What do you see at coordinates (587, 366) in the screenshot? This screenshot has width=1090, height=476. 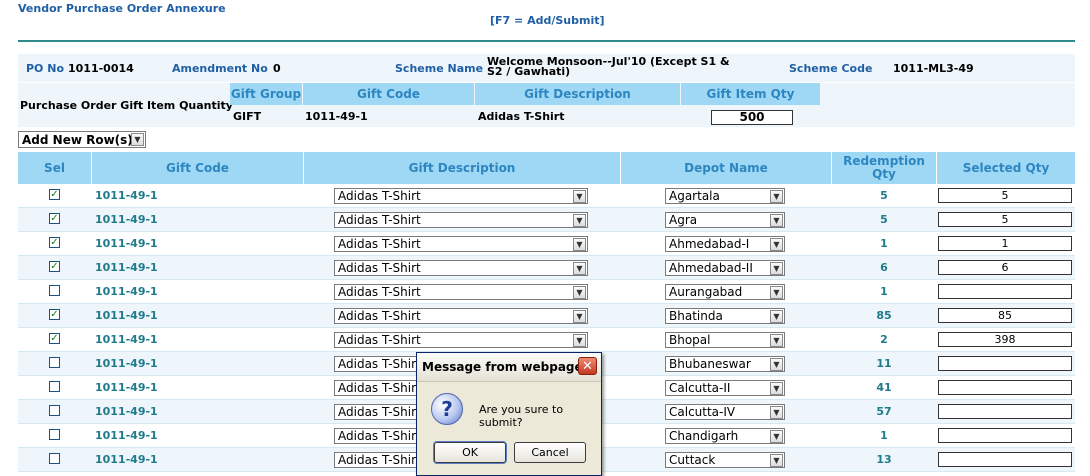 I see `close-icon: ✕` at bounding box center [587, 366].